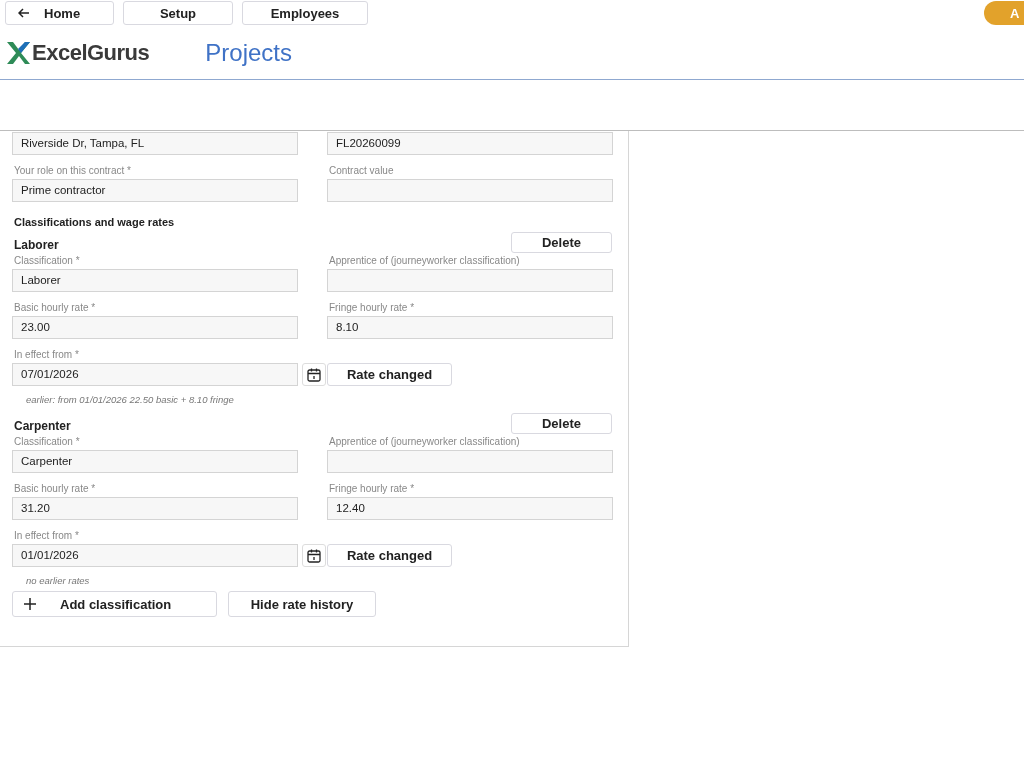 The height and width of the screenshot is (769, 1024). What do you see at coordinates (302, 604) in the screenshot?
I see `hide-history-button: Hide rate history` at bounding box center [302, 604].